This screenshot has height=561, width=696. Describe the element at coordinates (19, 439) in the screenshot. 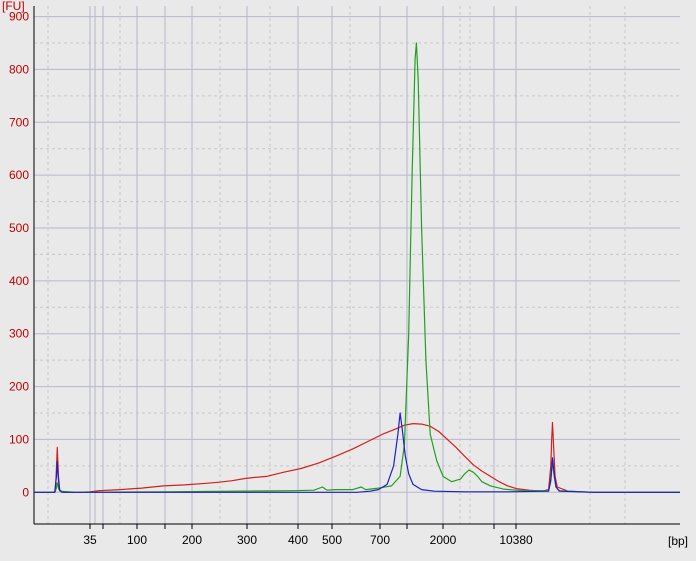

I see `y-tick-label: 100` at that location.